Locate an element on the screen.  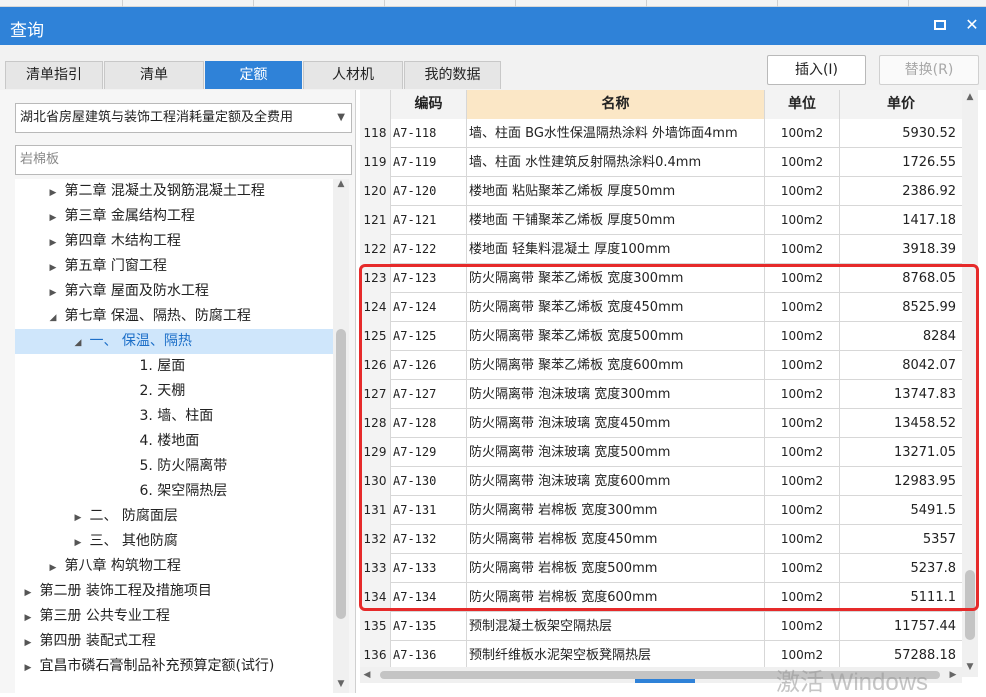
tree-node: ▶ 第二册 装饰工程及措施项目 is located at coordinates (113, 591).